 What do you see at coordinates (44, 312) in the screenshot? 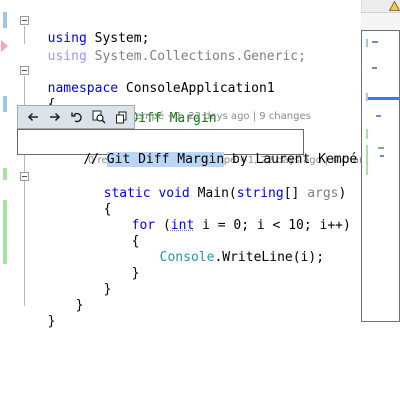
I see `code-line-14: }` at bounding box center [44, 312].